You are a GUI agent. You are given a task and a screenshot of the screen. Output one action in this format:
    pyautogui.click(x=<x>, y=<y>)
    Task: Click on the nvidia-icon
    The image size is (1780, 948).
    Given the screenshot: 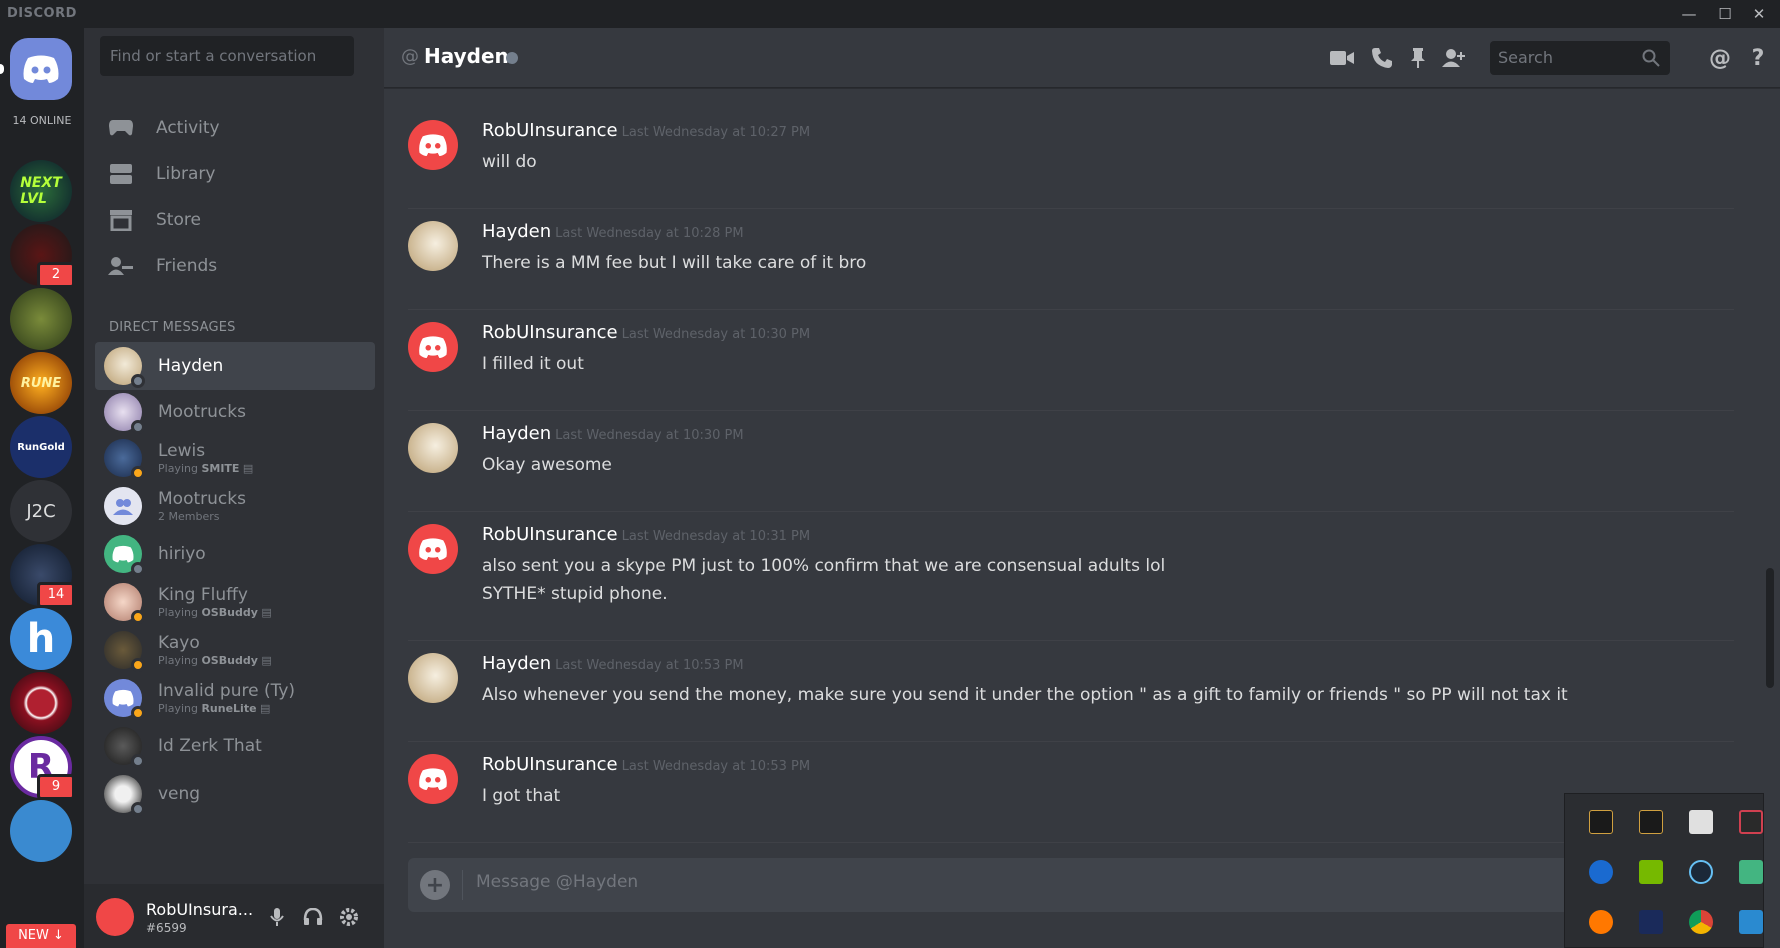 What is the action you would take?
    pyautogui.click(x=1651, y=872)
    